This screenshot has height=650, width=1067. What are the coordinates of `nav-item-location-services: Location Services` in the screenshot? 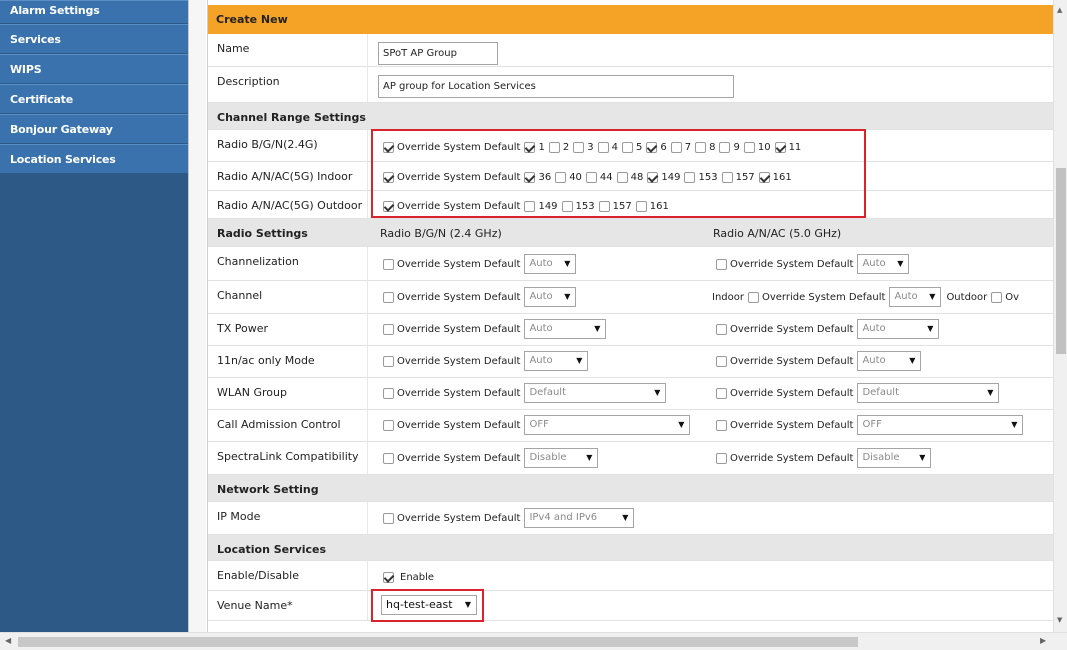 It's located at (94, 159).